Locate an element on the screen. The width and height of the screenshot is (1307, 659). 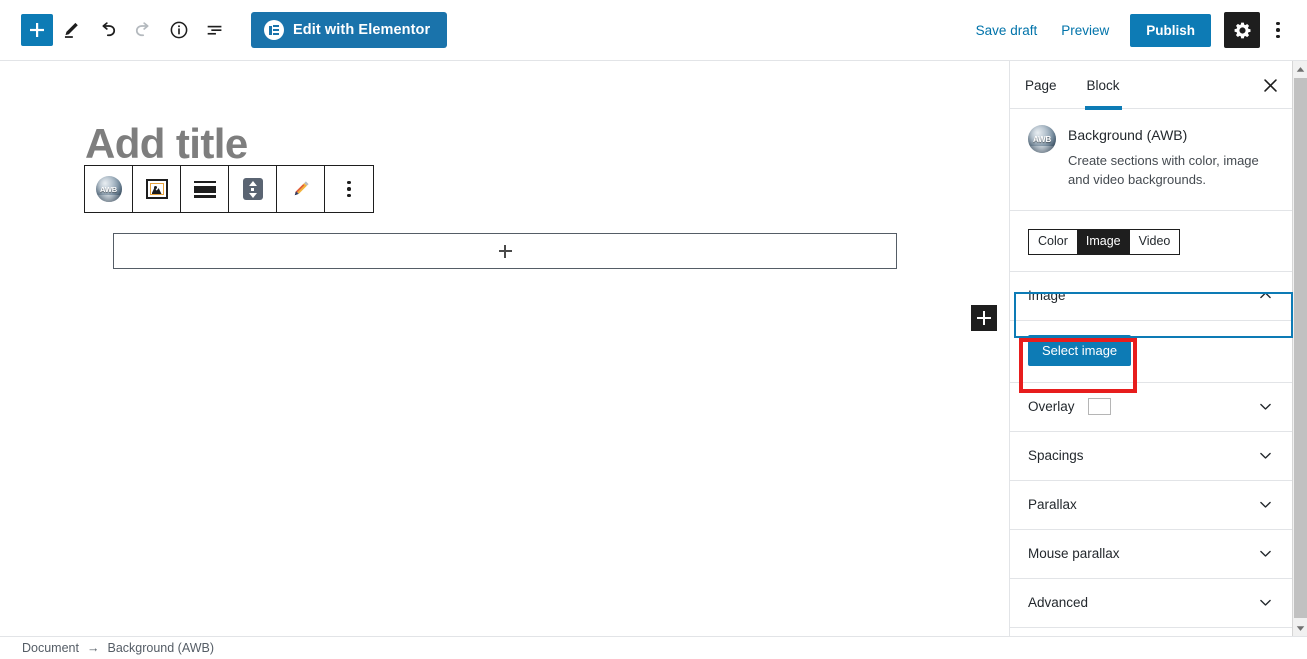
add-block-button is located at coordinates (37, 30).